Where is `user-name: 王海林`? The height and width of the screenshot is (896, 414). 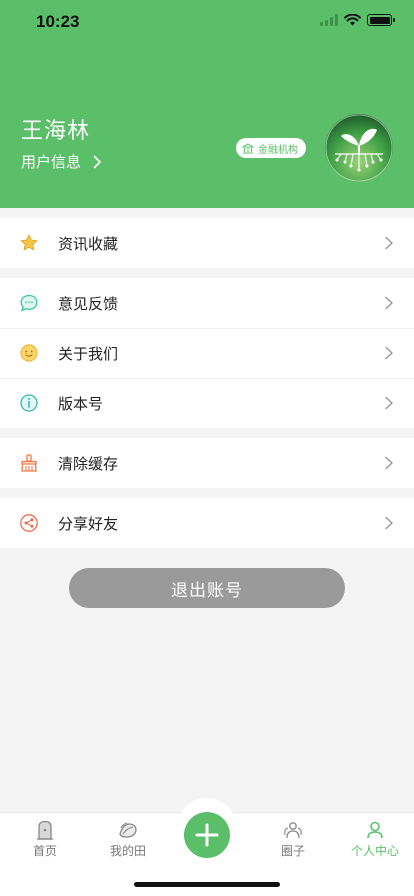
user-name: 王海林 is located at coordinates (56, 131).